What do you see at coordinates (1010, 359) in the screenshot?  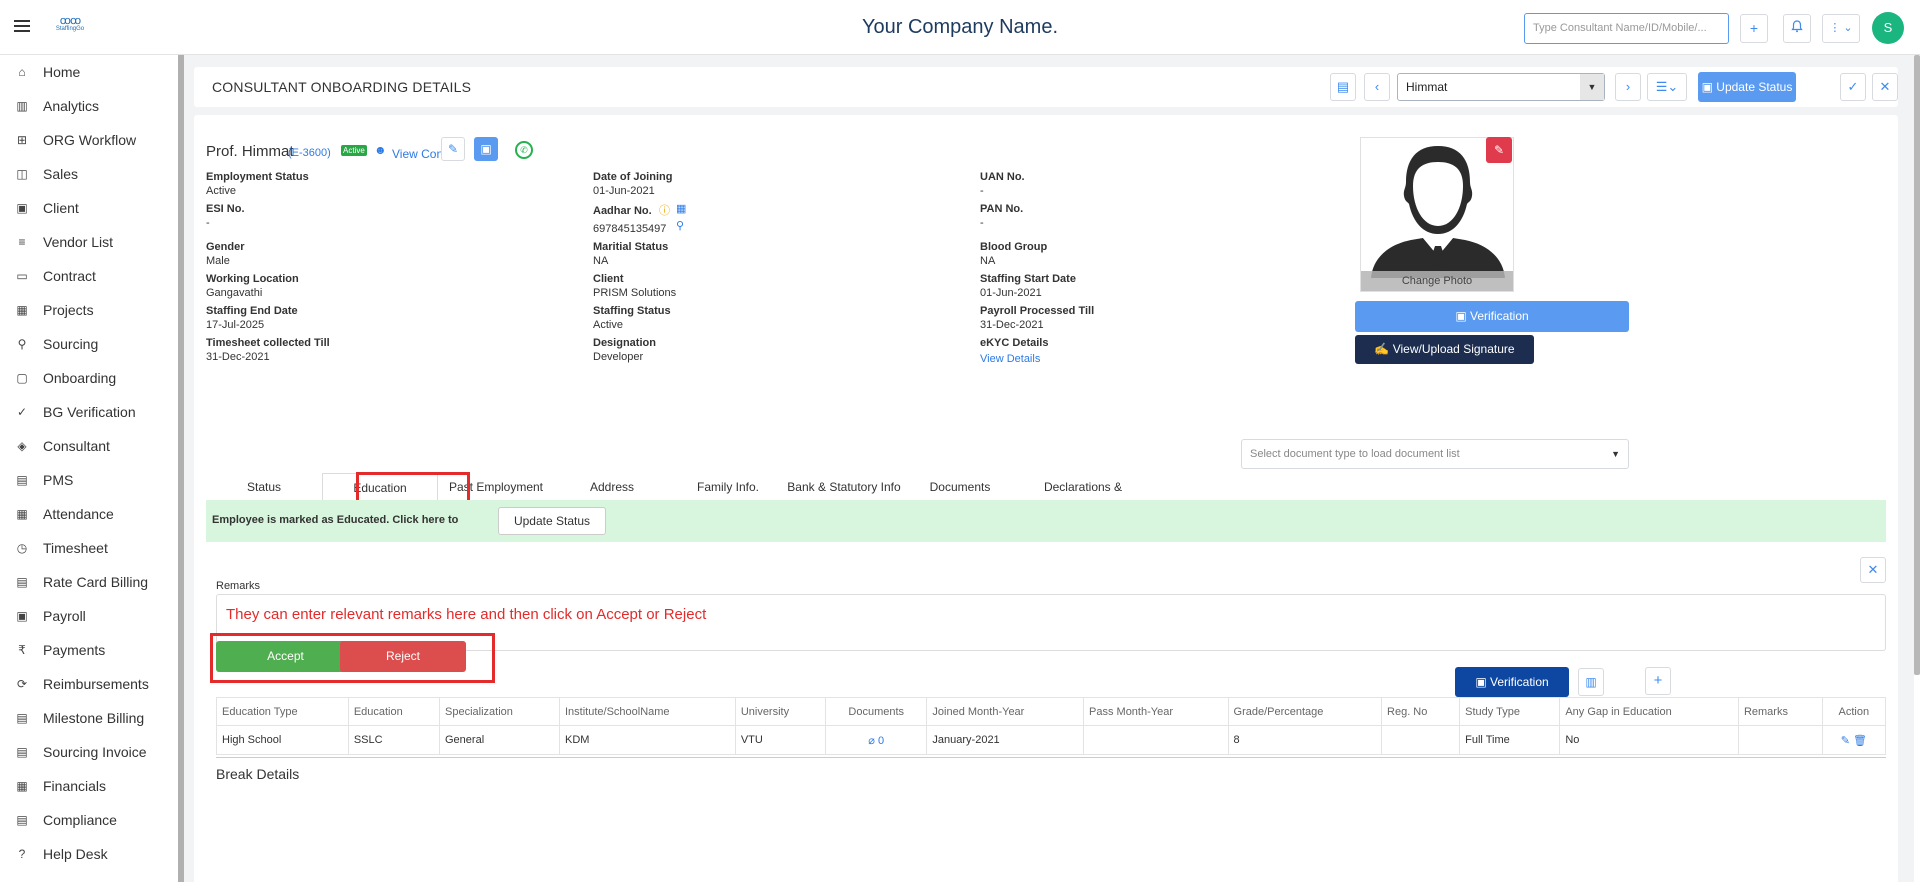 I see `ekyc-view-details-link: View Details` at bounding box center [1010, 359].